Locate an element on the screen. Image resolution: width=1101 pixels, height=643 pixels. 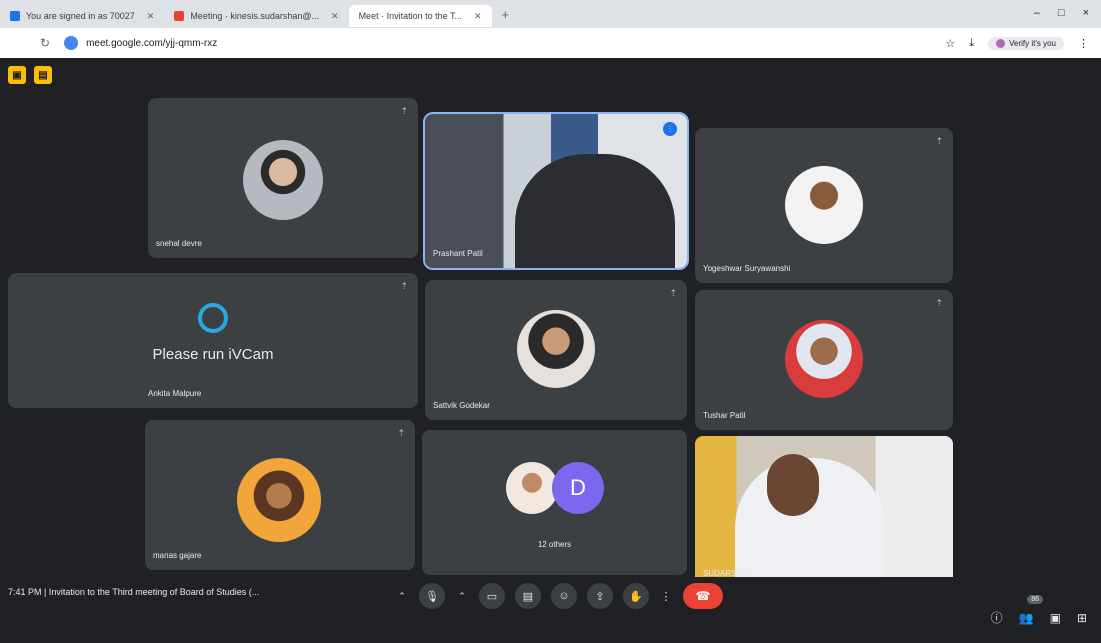
mail-icon is located at coordinates (179, 16).